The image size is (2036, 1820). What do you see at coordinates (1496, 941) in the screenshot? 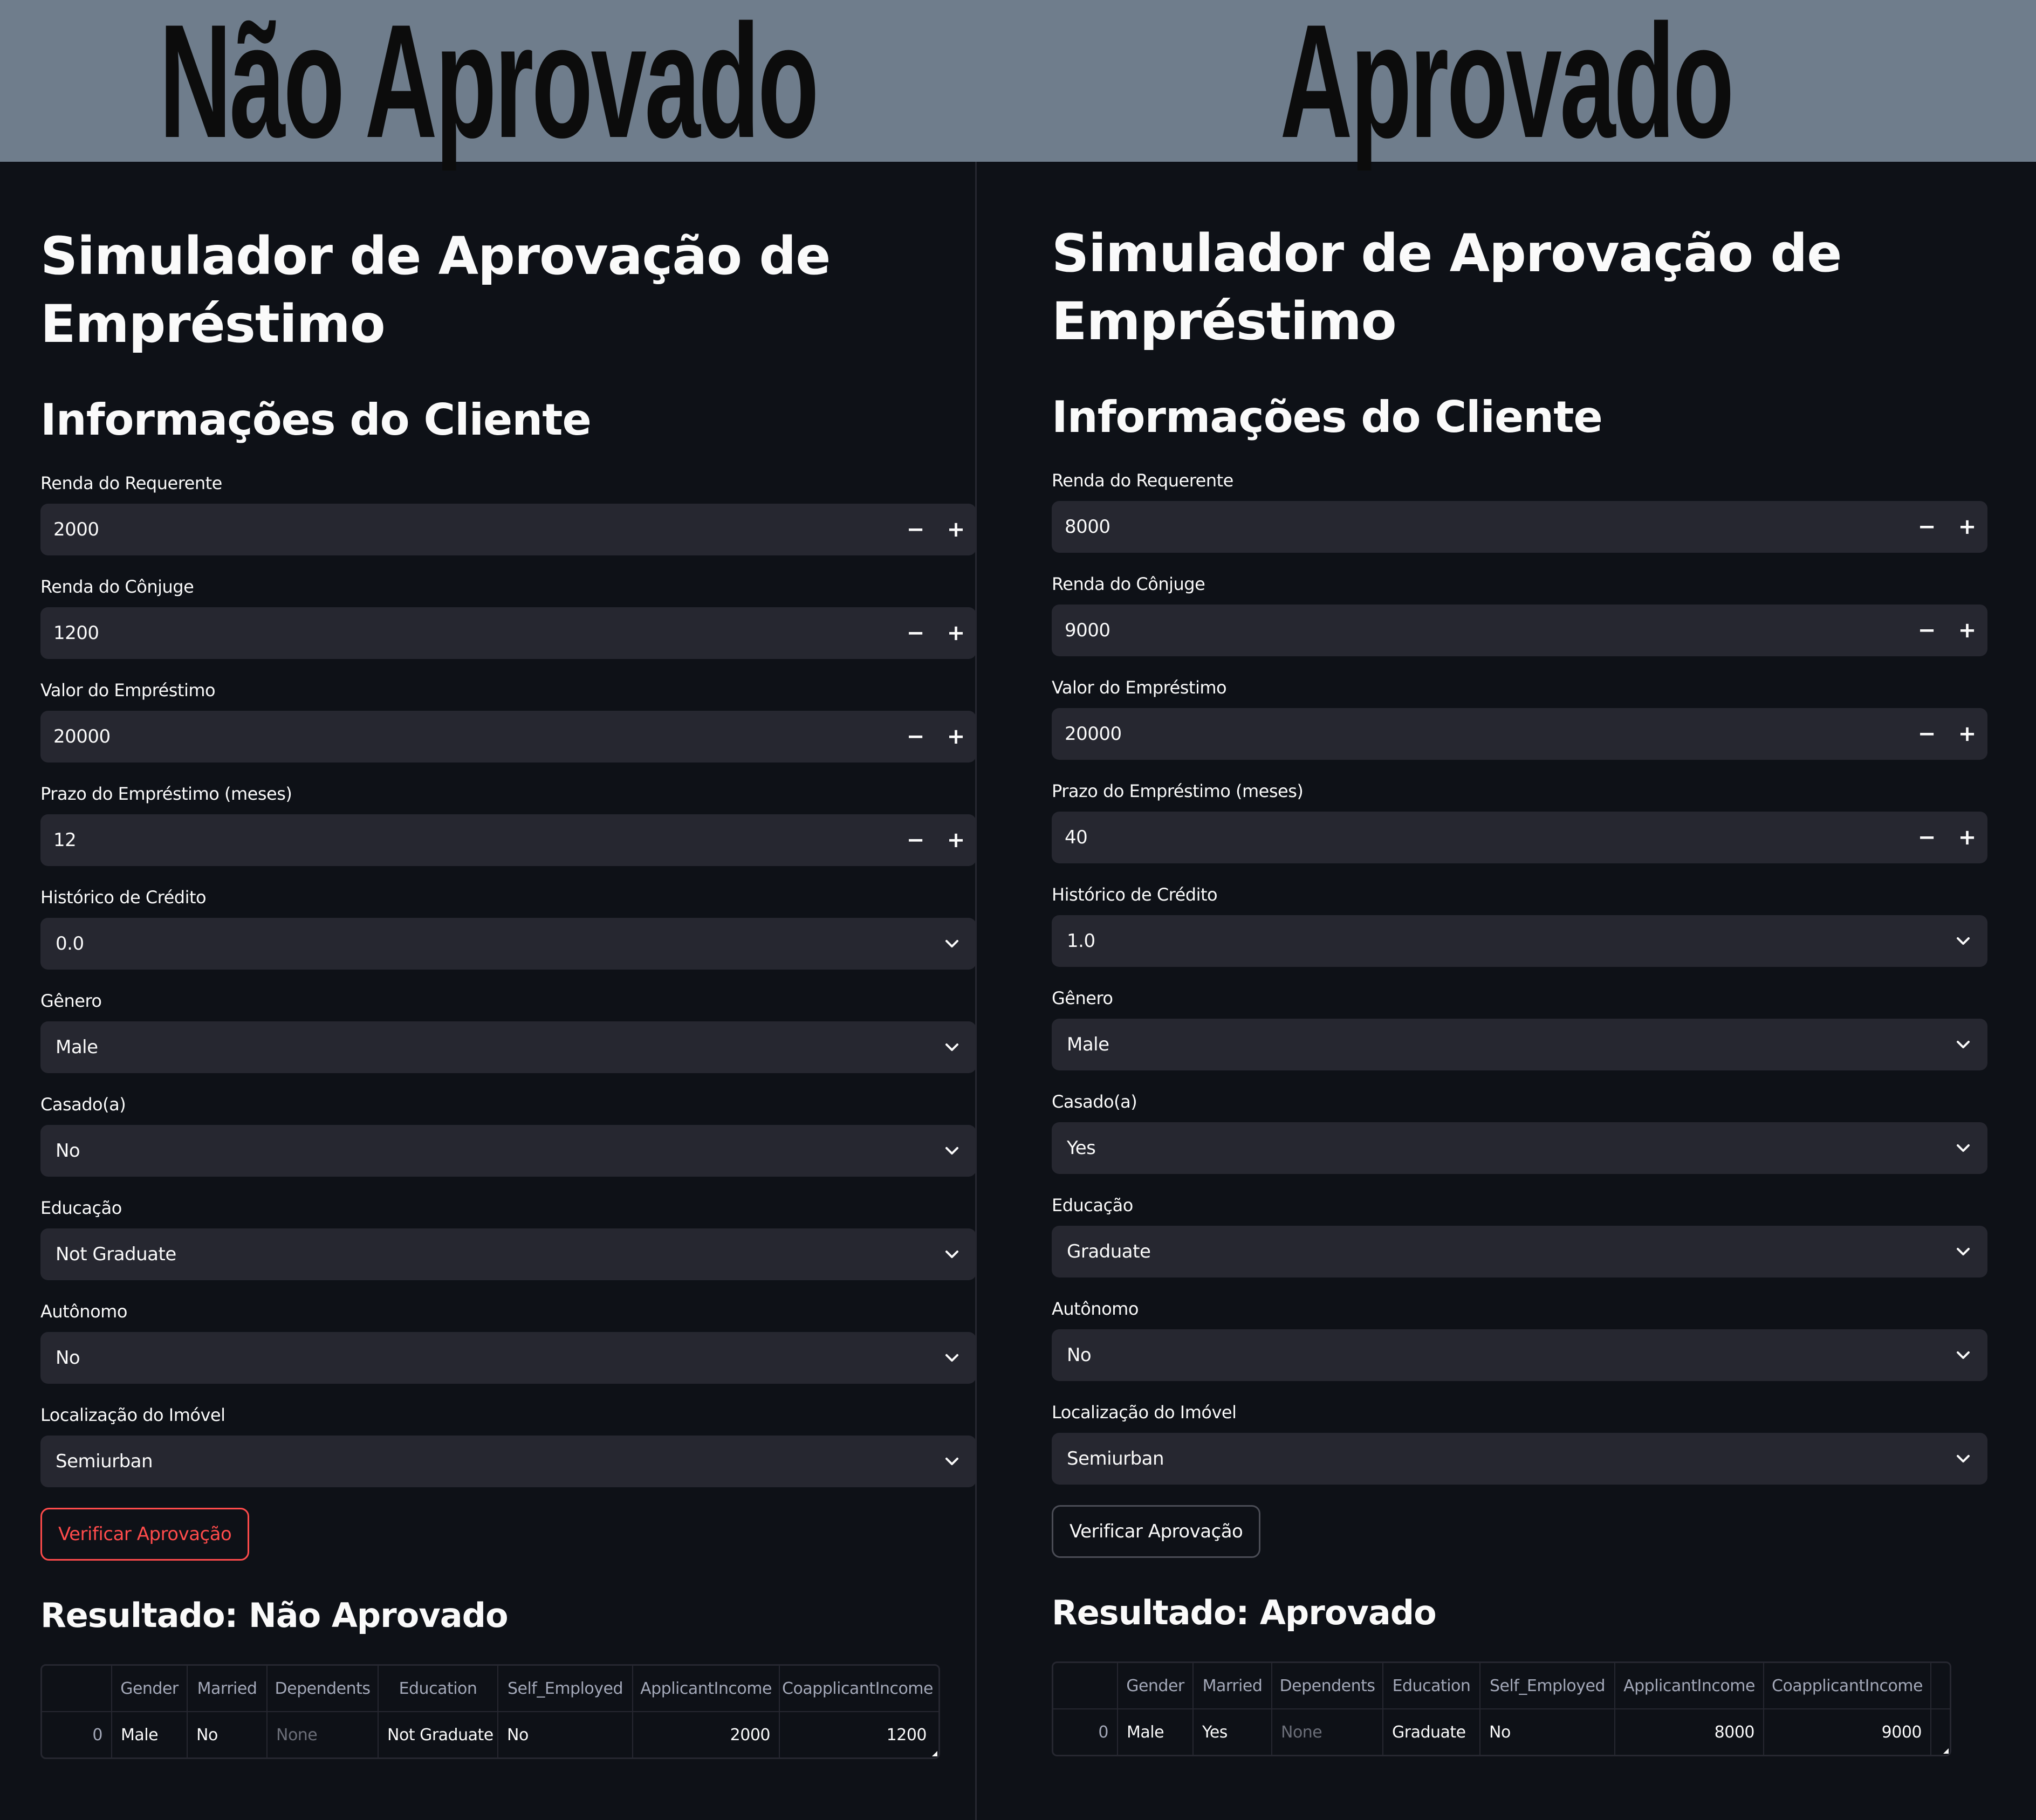
I see `selected-value: 1.0` at bounding box center [1496, 941].